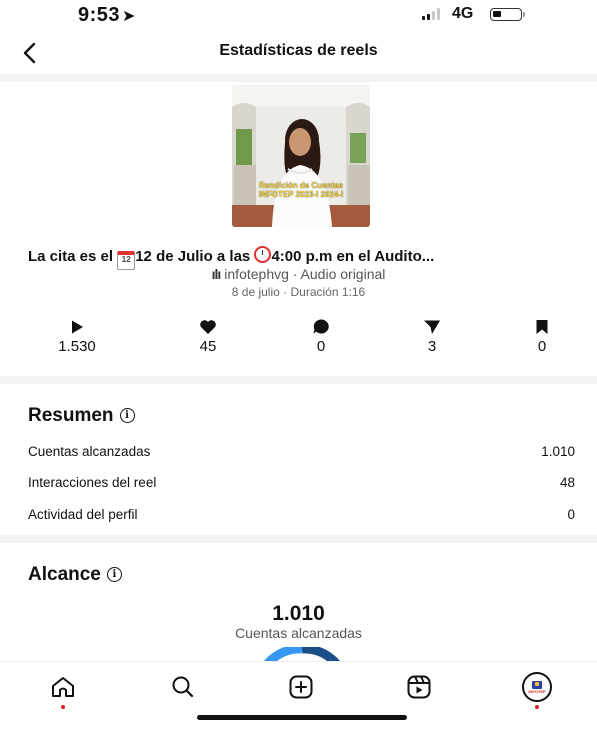  Describe the element at coordinates (506, 14) in the screenshot. I see `battery-icon` at that location.